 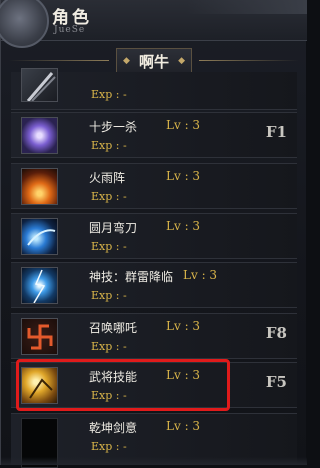 I want to click on skill-row: 召唤哪吒 Lv : 3 Exp : - F8, so click(x=154, y=336).